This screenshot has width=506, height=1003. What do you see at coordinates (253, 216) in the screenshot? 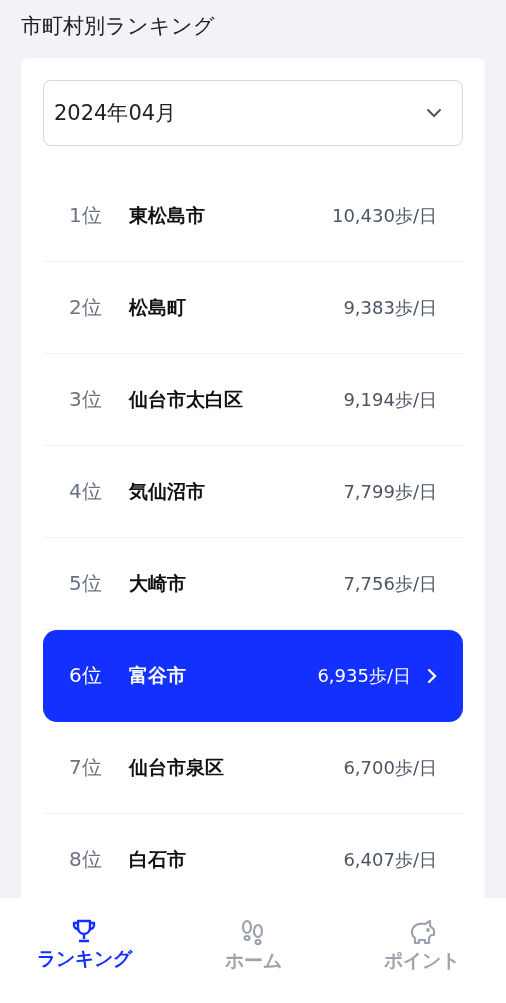
I see `ranking-row: 1位 東松島市 10,430歩/日` at bounding box center [253, 216].